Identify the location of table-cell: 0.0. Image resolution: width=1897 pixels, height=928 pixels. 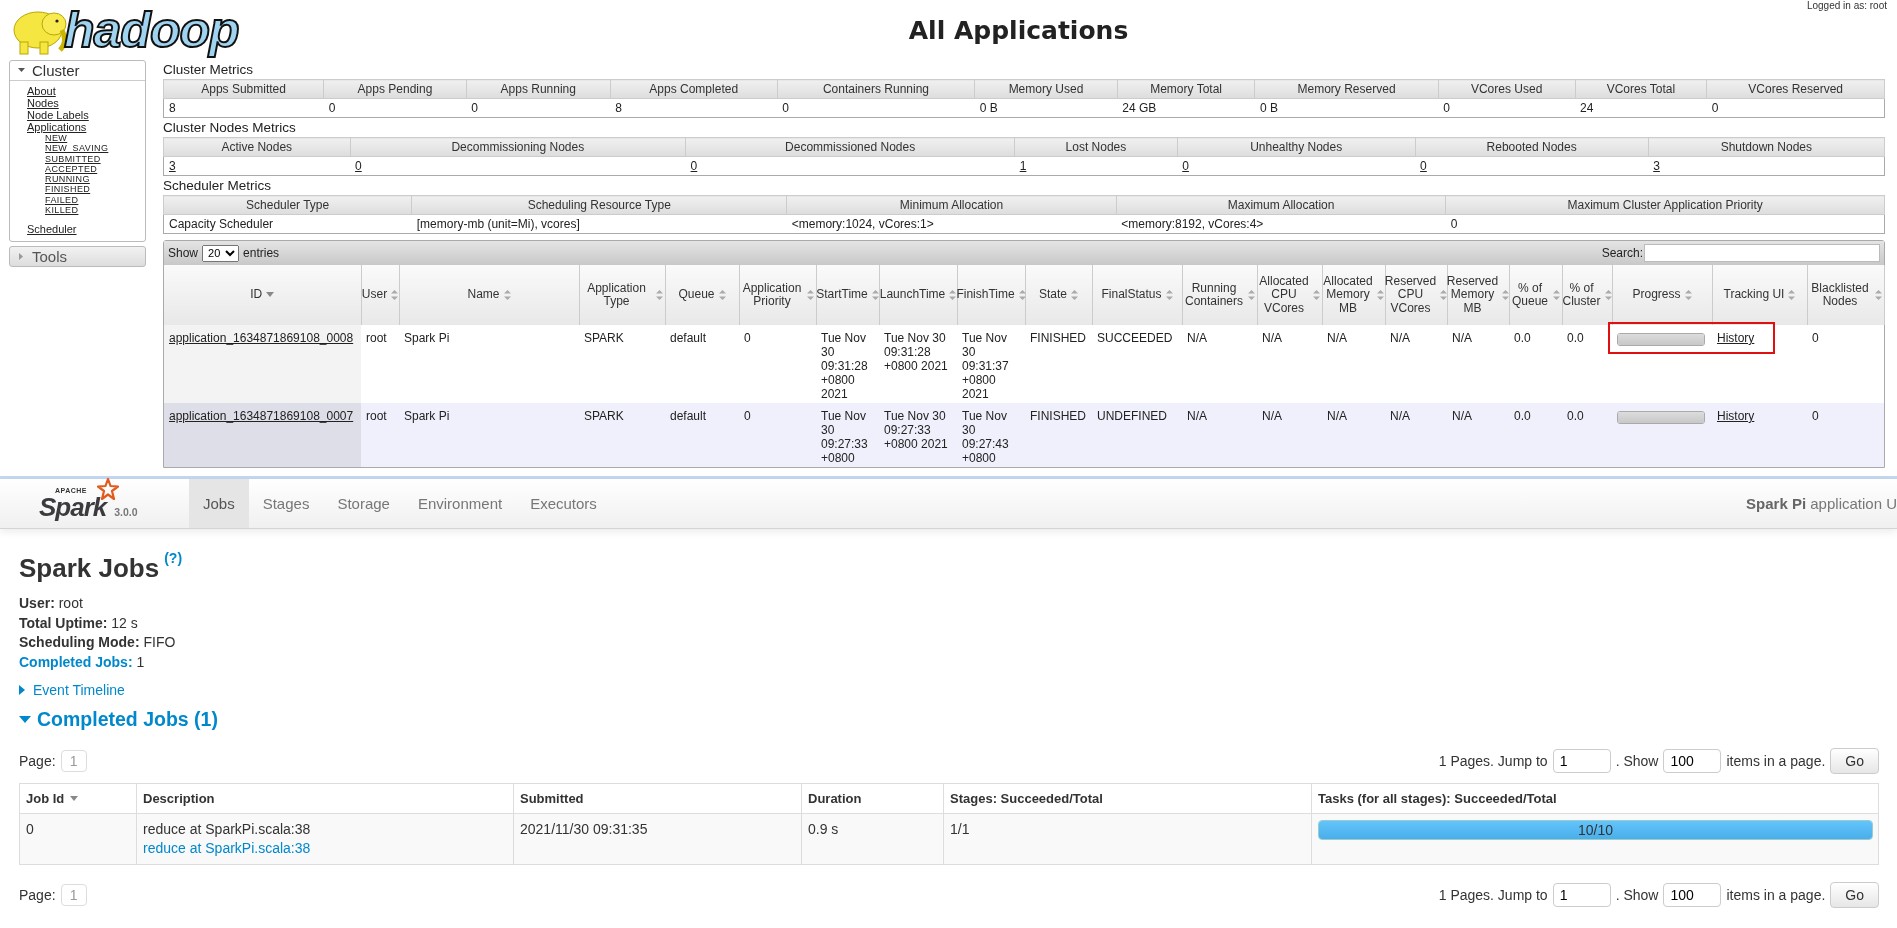
(1535, 364).